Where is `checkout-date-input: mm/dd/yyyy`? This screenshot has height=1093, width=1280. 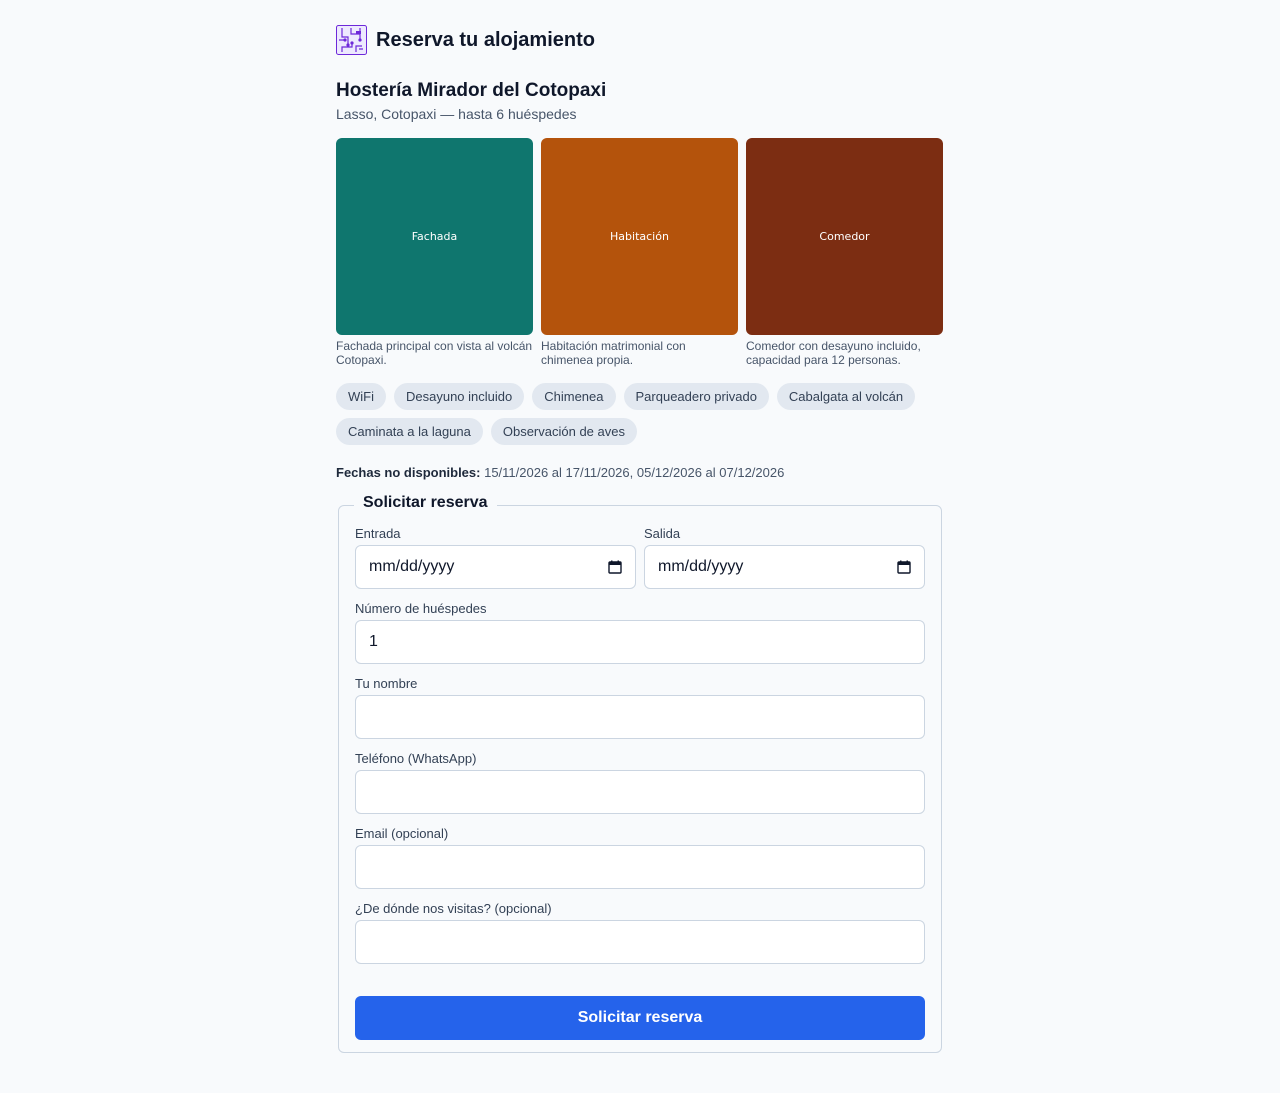
checkout-date-input: mm/dd/yyyy is located at coordinates (784, 567).